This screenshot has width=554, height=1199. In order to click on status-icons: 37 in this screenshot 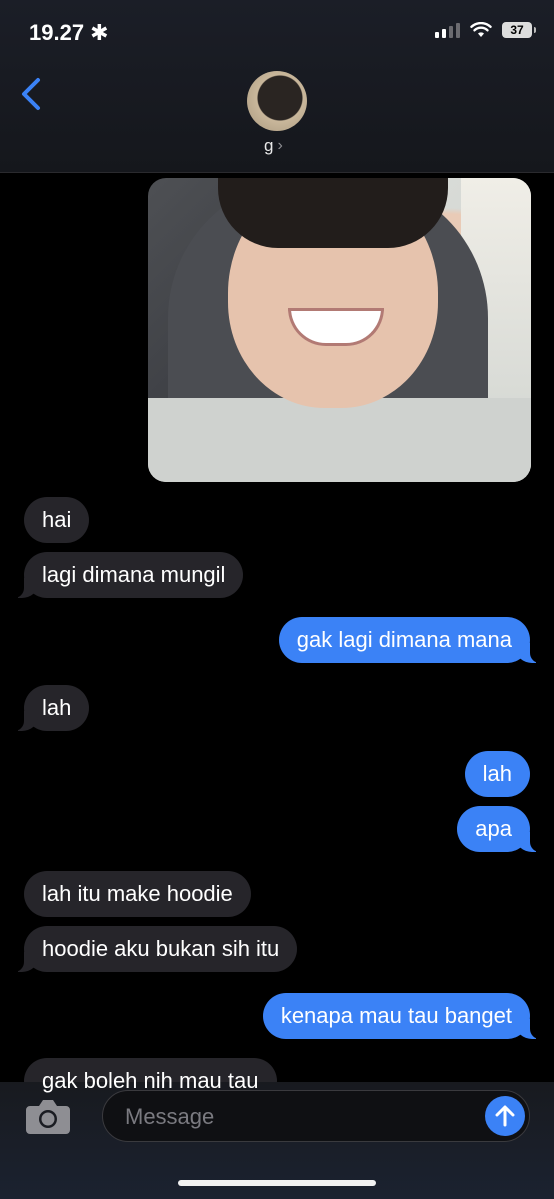, I will do `click(485, 30)`.